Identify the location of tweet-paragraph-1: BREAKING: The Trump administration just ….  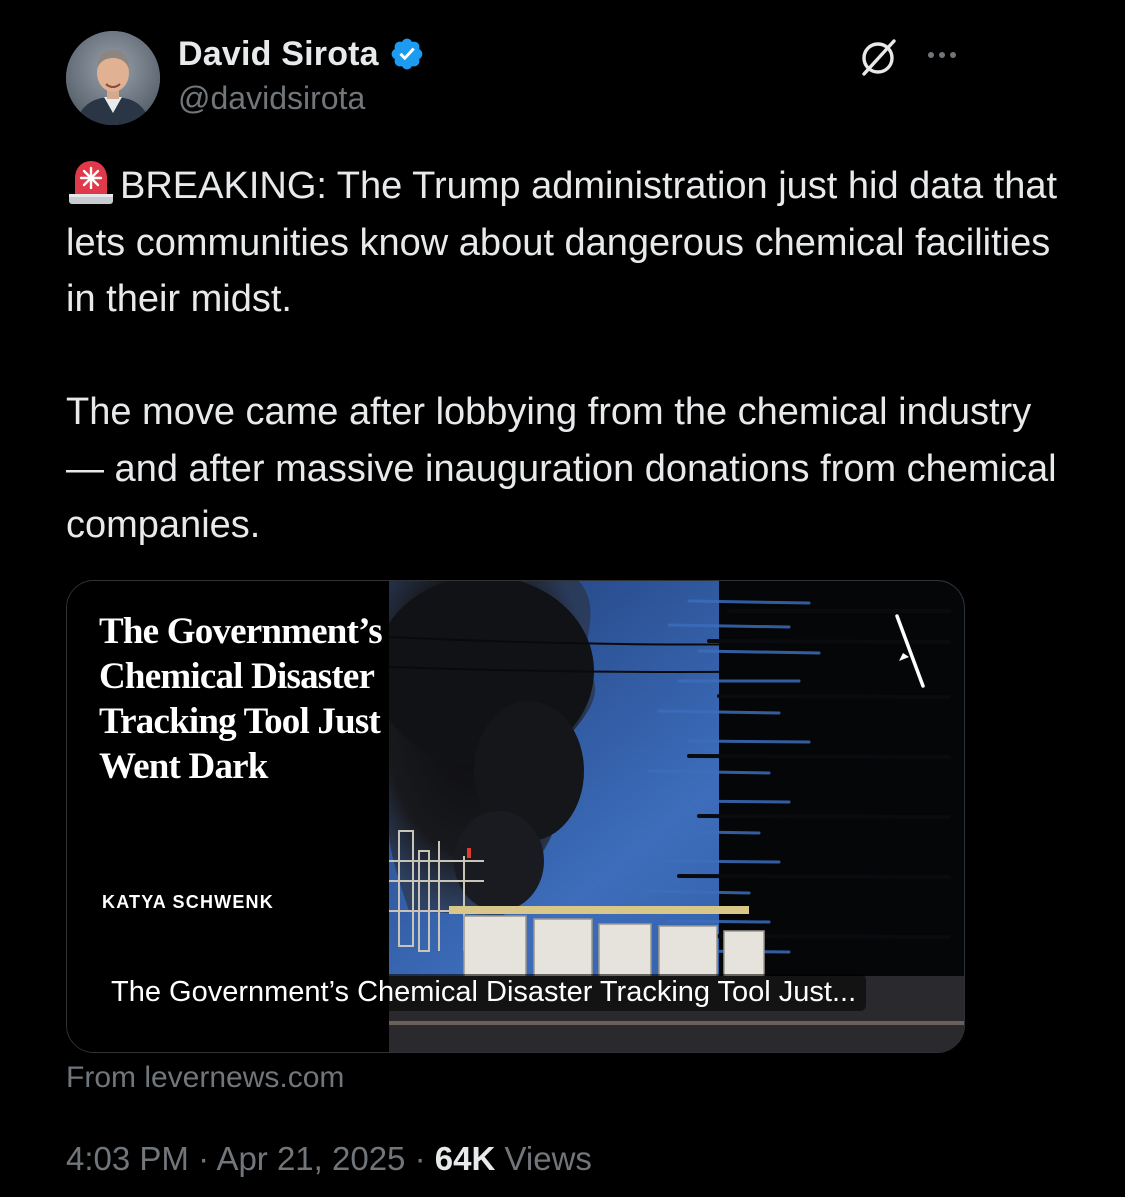
(566, 243).